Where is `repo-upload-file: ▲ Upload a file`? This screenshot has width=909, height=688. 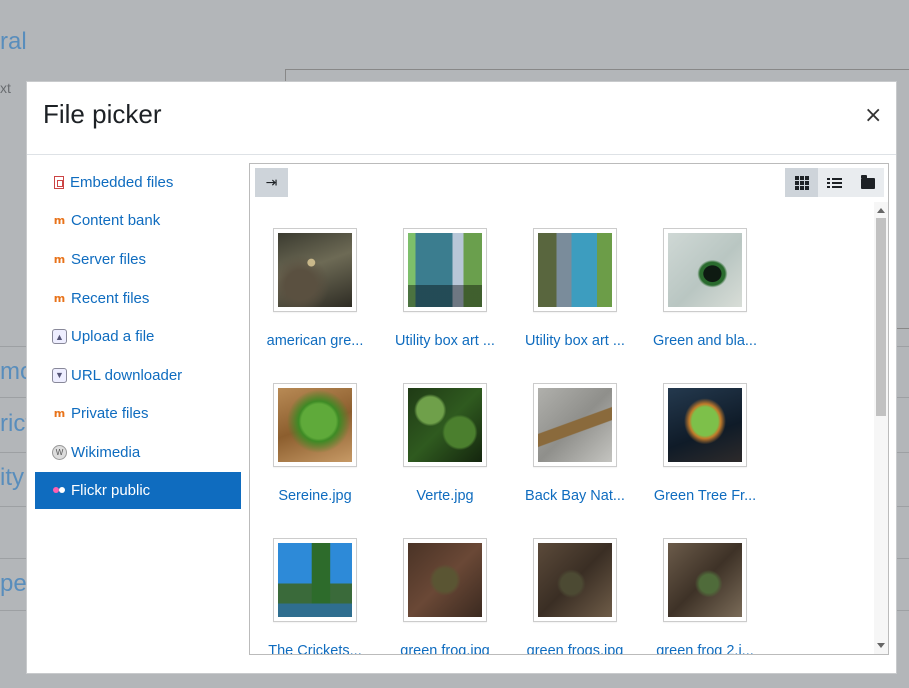
repo-upload-file: ▲ Upload a file is located at coordinates (138, 336).